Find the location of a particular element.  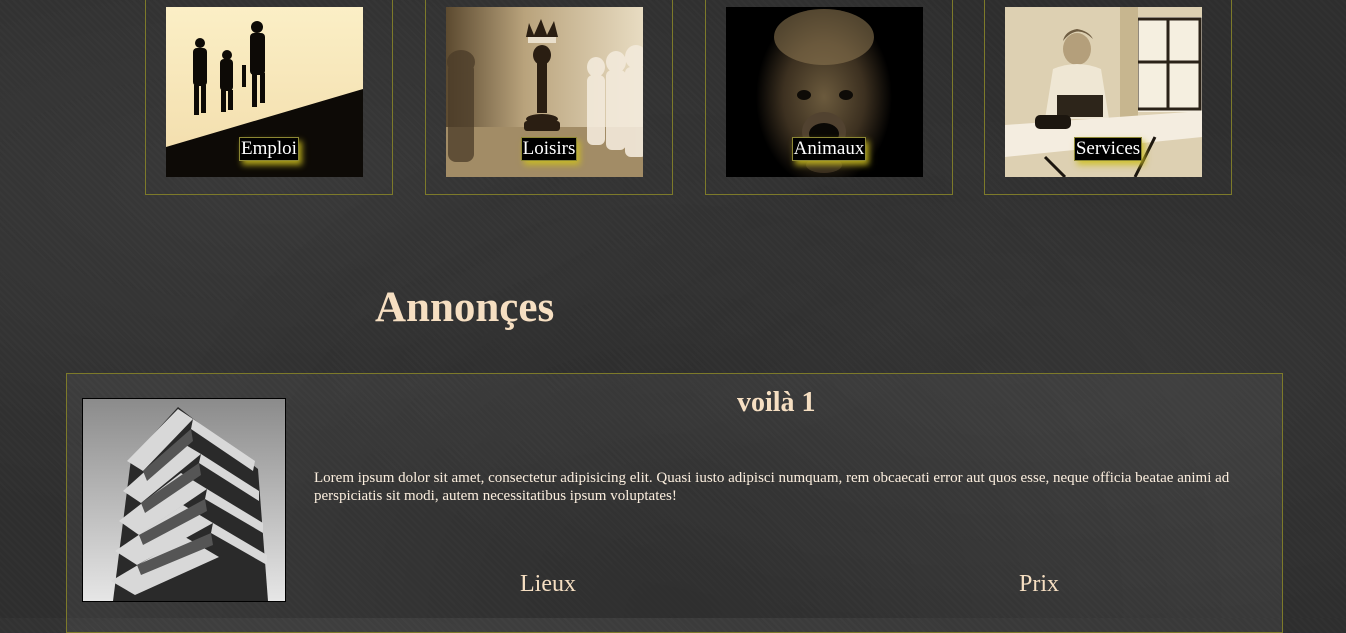

annonce-prix-label: Prix is located at coordinates (1039, 584).